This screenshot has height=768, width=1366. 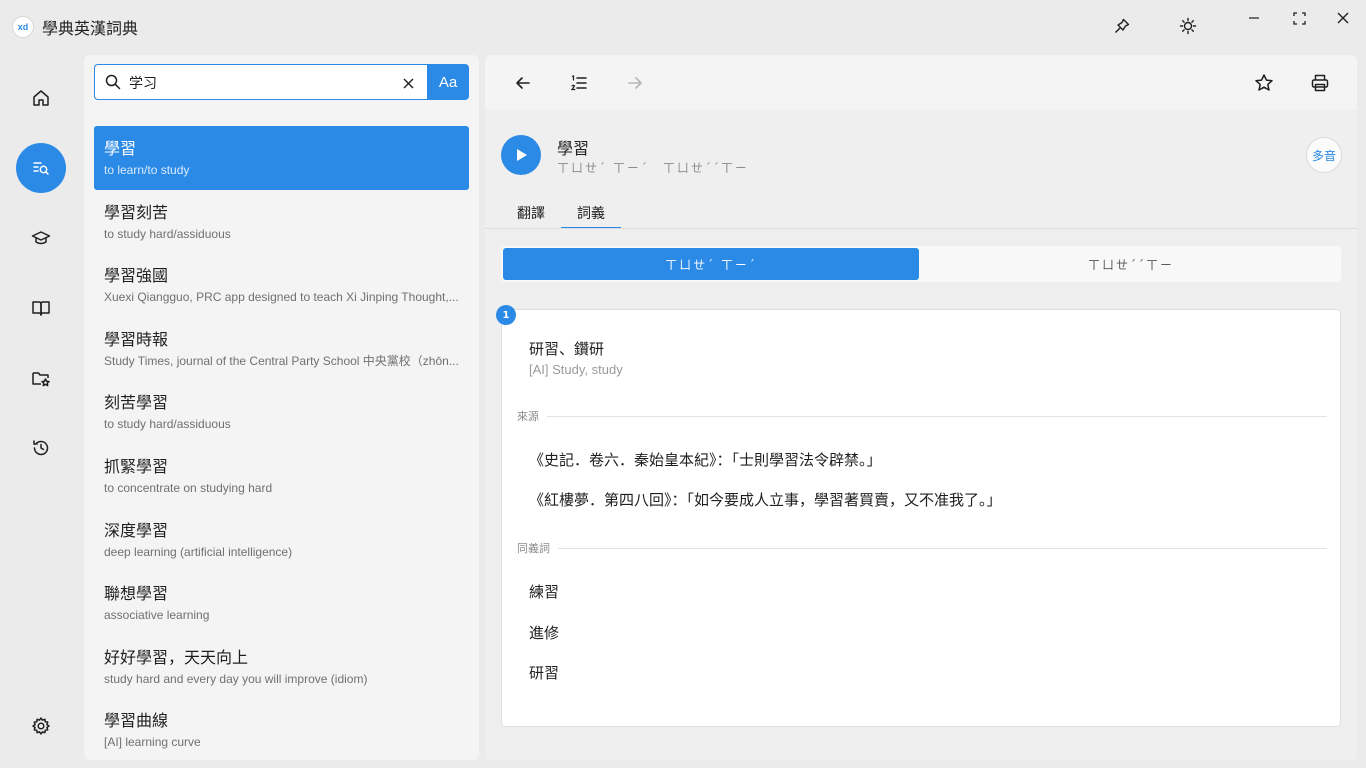 I want to click on list-item: 刻苦學習 to study hard/assiduous, so click(x=281, y=412).